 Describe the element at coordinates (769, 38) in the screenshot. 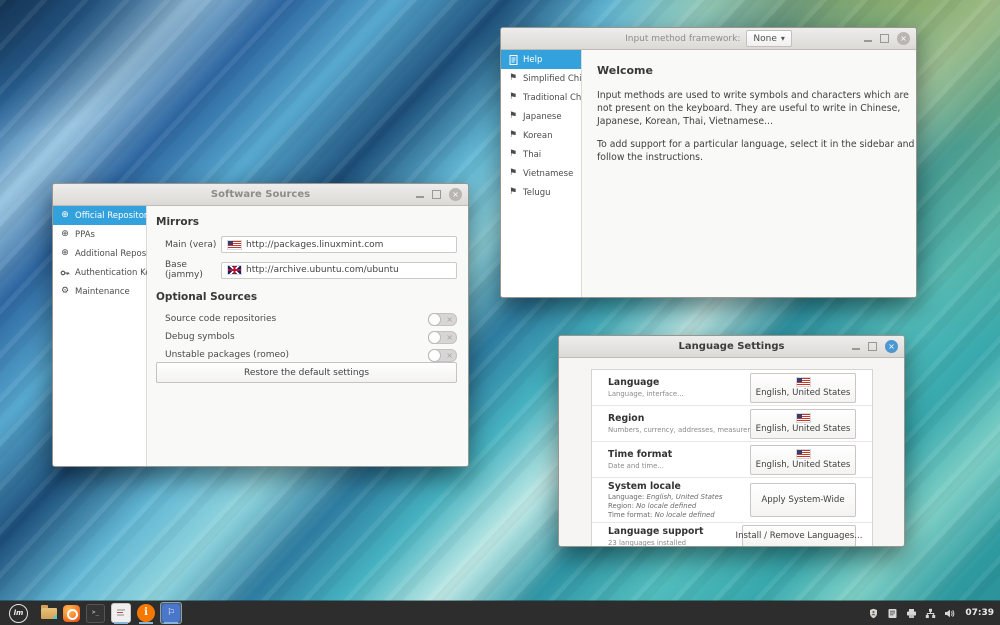

I see `framework-dropdown: None` at that location.